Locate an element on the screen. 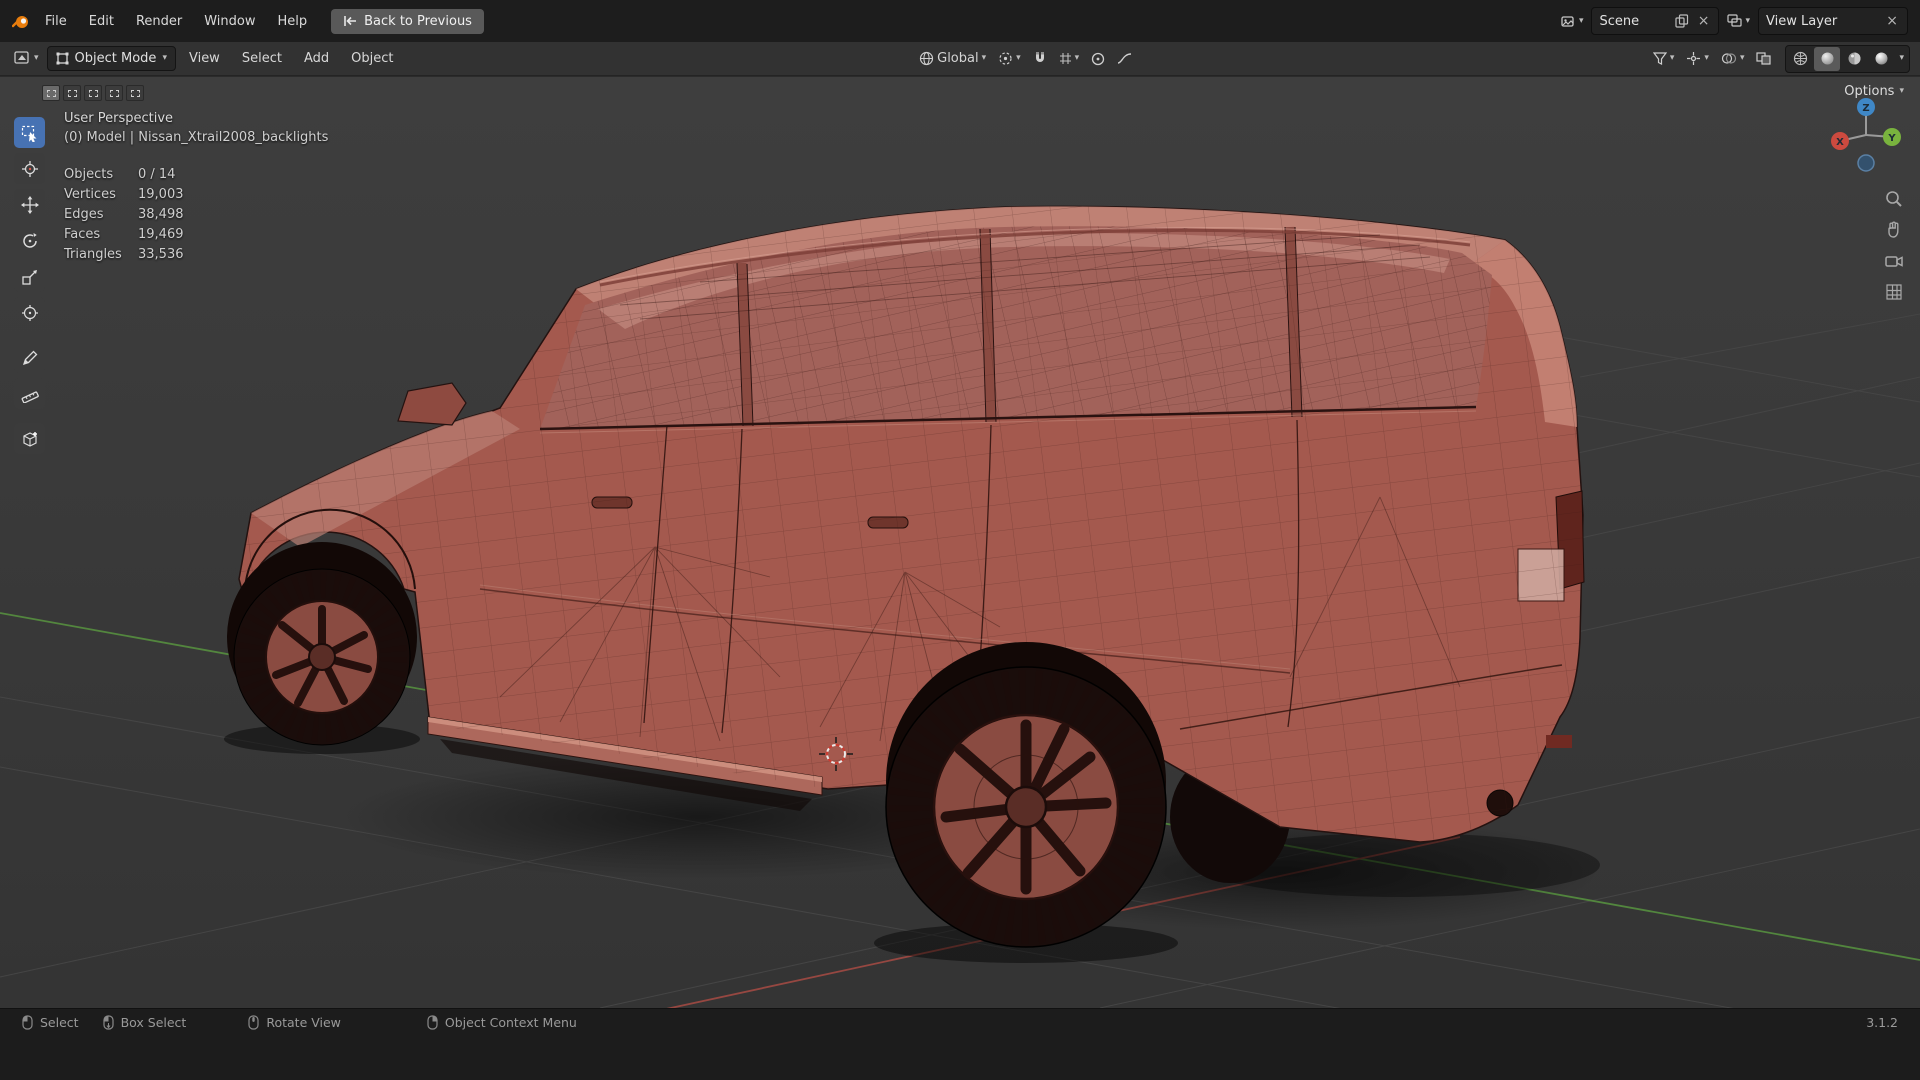 This screenshot has width=1920, height=1080. status-select-label: Select is located at coordinates (59, 1022).